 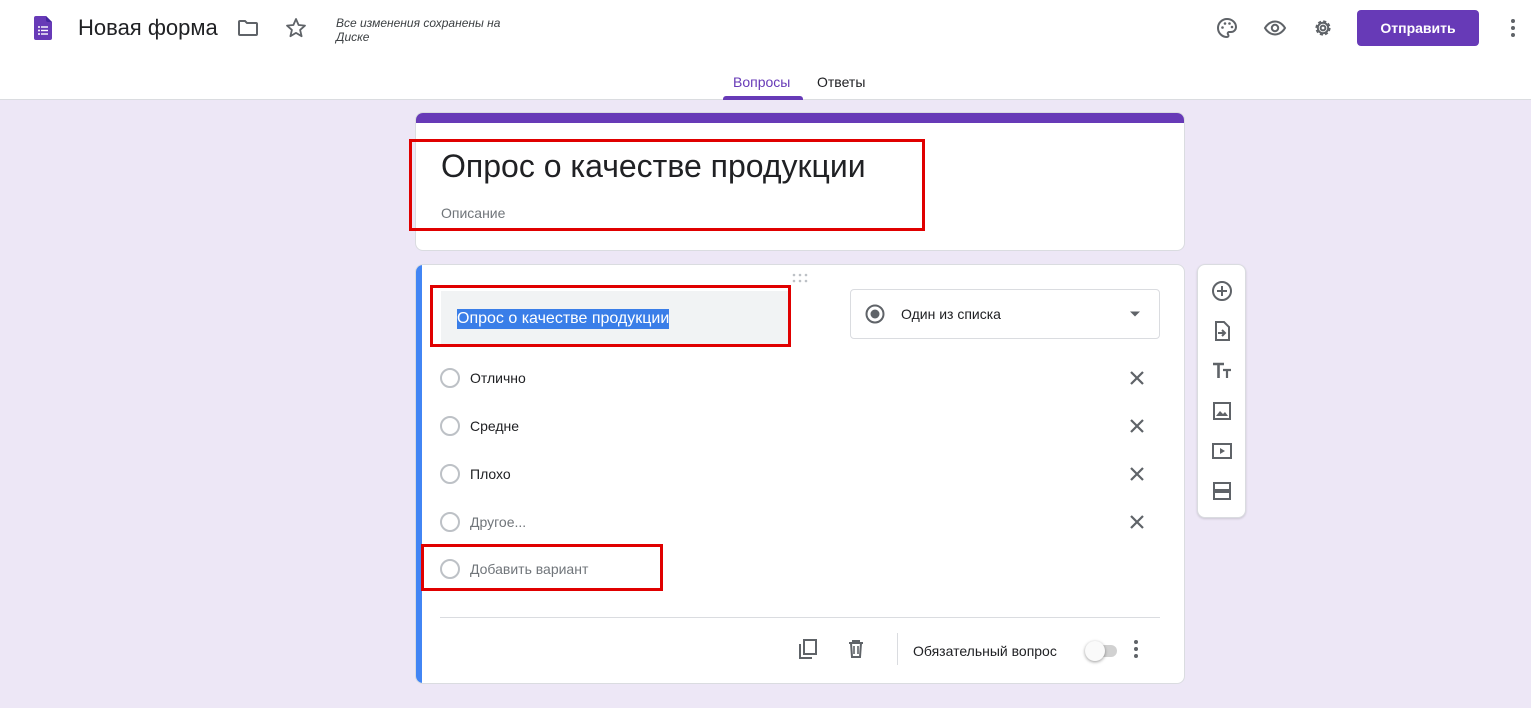 What do you see at coordinates (1221, 391) in the screenshot?
I see `side-toolbar` at bounding box center [1221, 391].